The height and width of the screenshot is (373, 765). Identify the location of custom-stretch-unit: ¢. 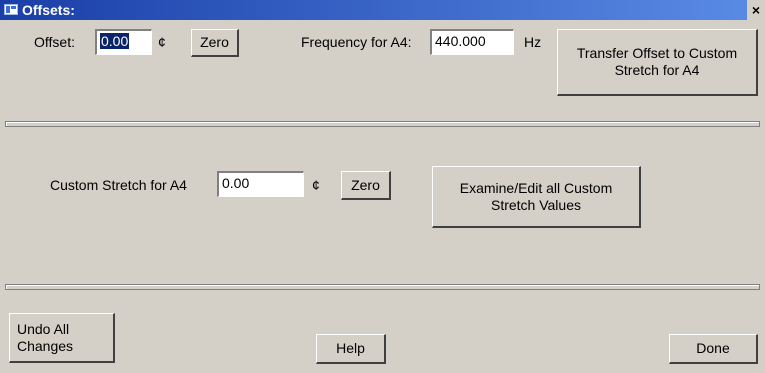
(316, 185).